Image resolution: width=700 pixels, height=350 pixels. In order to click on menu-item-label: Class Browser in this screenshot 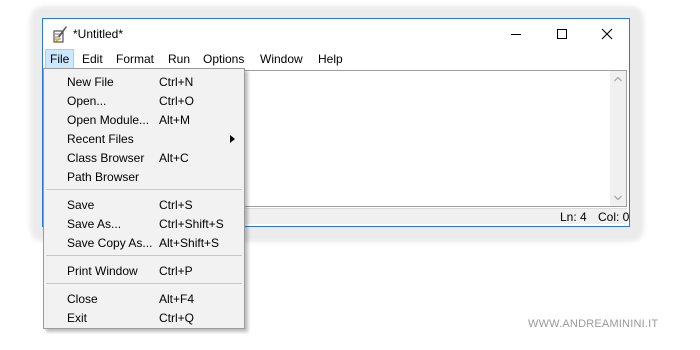, I will do `click(106, 158)`.